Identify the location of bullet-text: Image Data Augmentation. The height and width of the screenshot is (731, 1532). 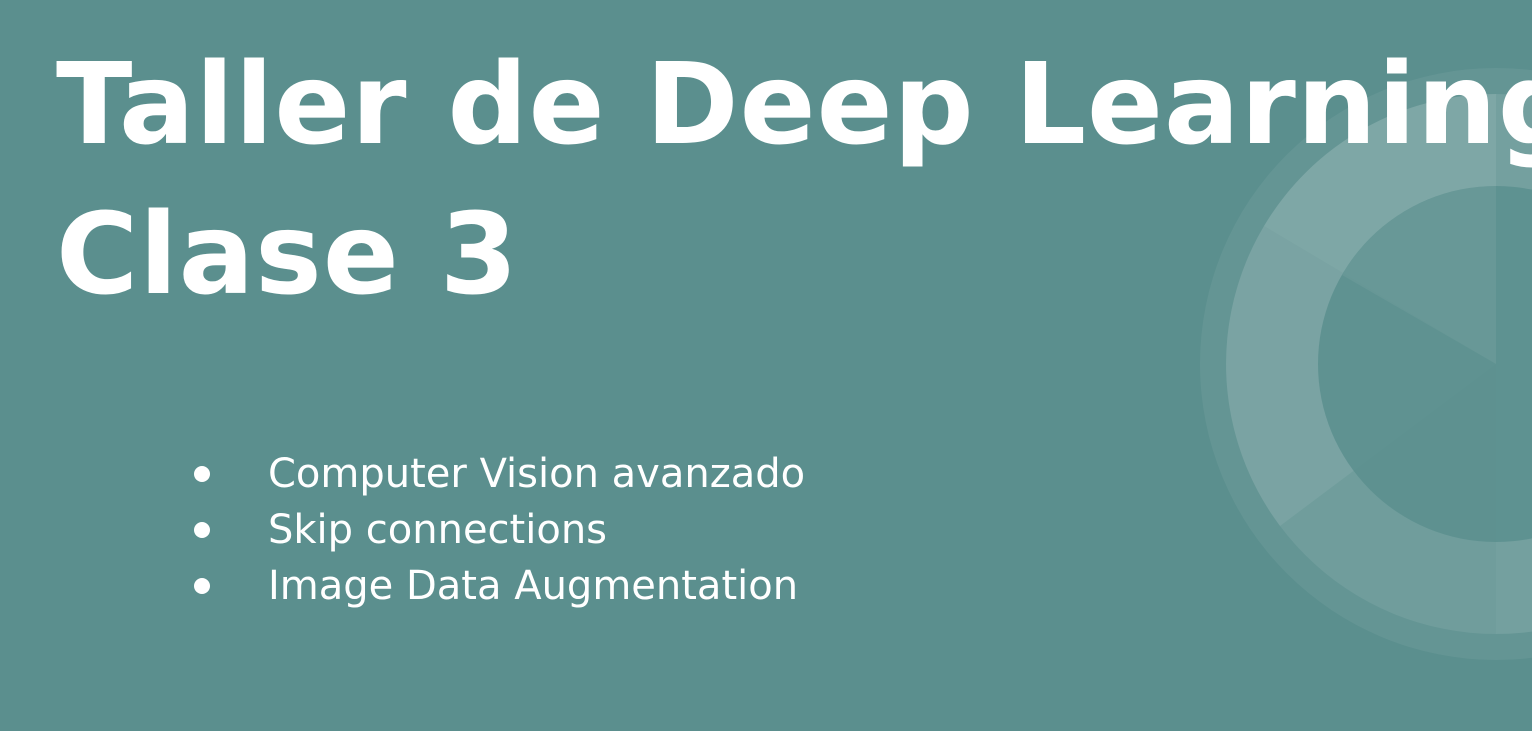
(533, 586).